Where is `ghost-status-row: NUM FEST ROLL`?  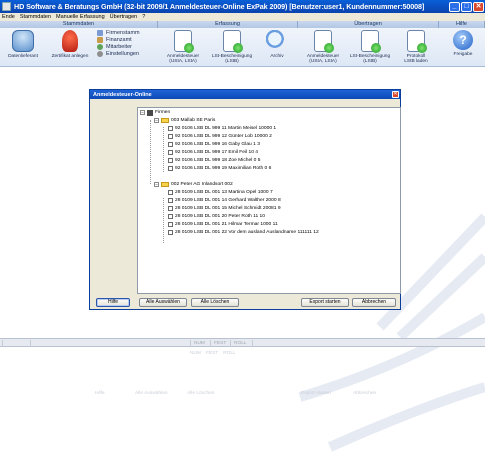
ghost-status-row: NUM FEST ROLL is located at coordinates (213, 353).